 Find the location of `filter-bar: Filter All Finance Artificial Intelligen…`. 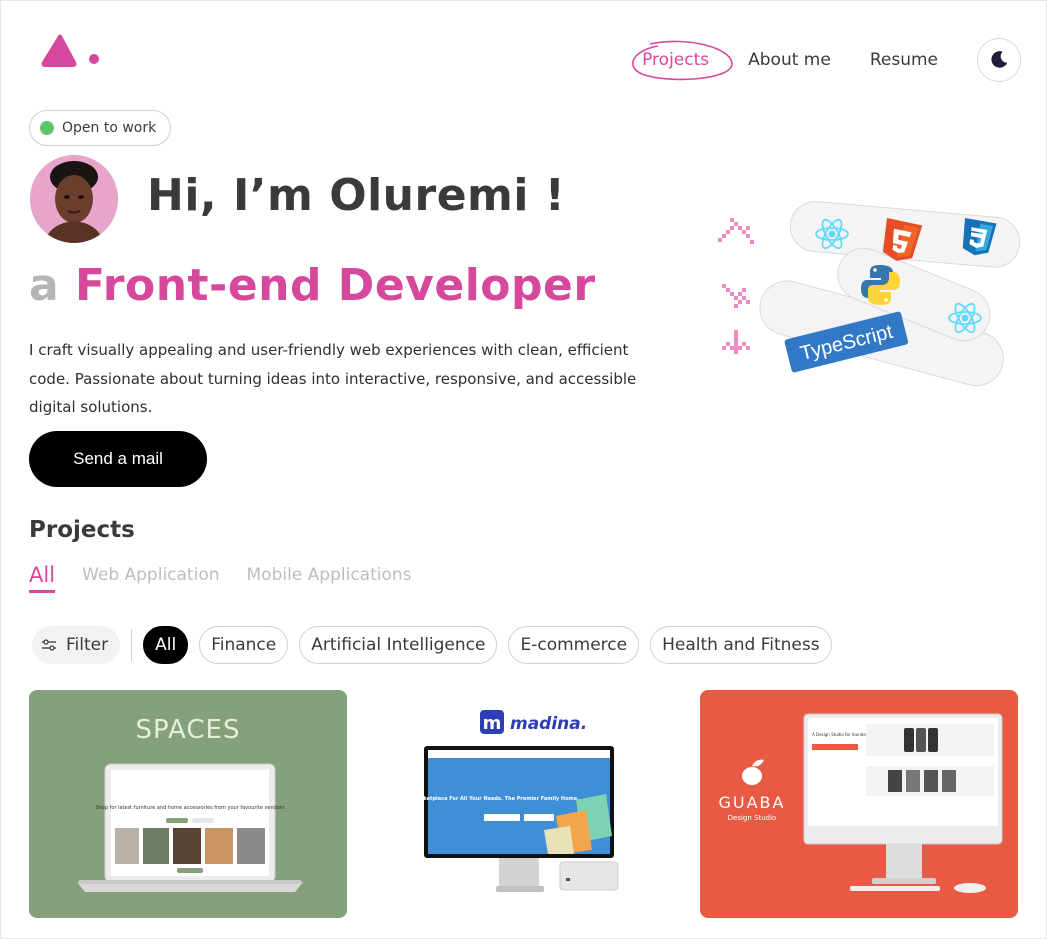

filter-bar: Filter All Finance Artificial Intelligen… is located at coordinates (437, 645).